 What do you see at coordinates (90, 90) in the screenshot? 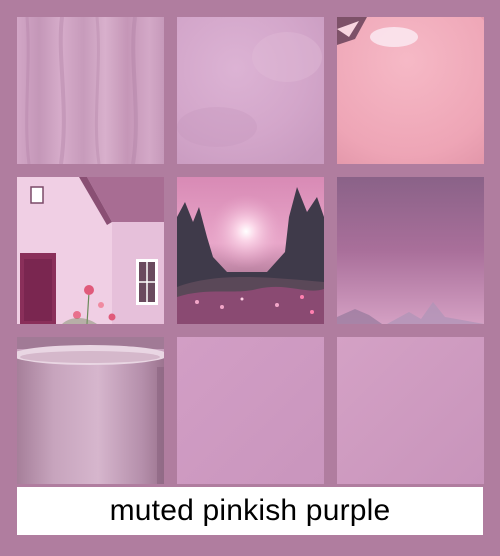
I see `fabric-drape-image` at bounding box center [90, 90].